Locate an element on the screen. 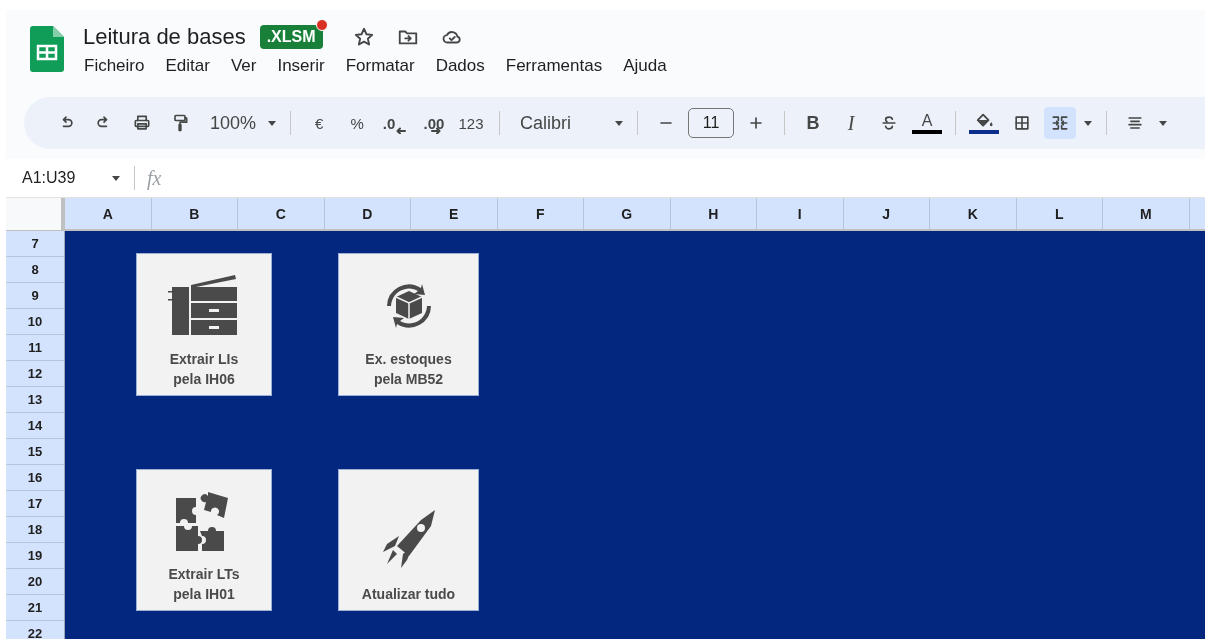  column-header: I is located at coordinates (800, 213).